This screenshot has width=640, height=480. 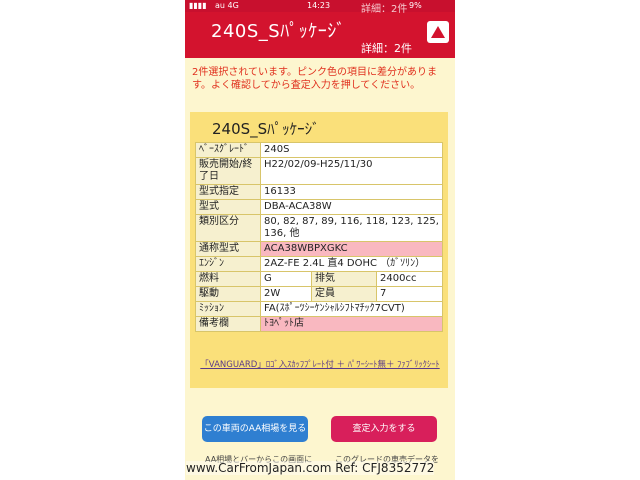 What do you see at coordinates (286, 279) in the screenshot?
I see `spec-value: G` at bounding box center [286, 279].